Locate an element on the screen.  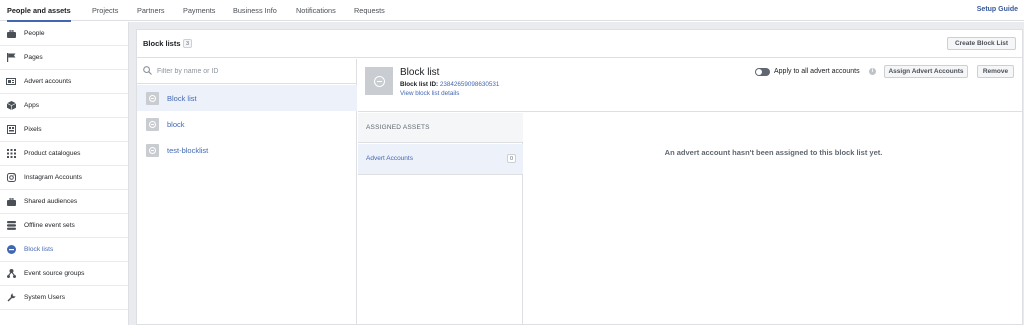
sidebar-item-label: Pages is located at coordinates (33, 57).